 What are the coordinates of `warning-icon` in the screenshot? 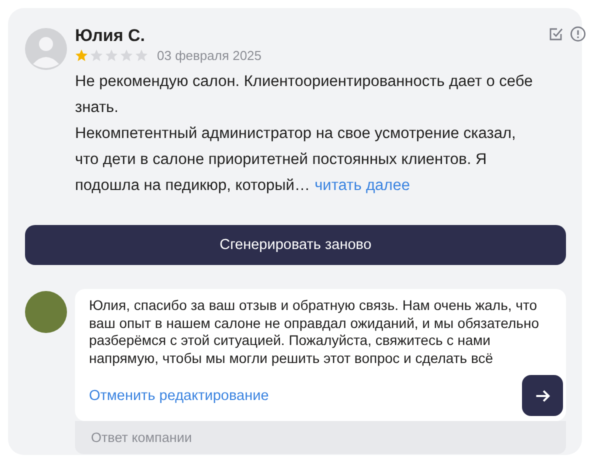 It's located at (578, 34).